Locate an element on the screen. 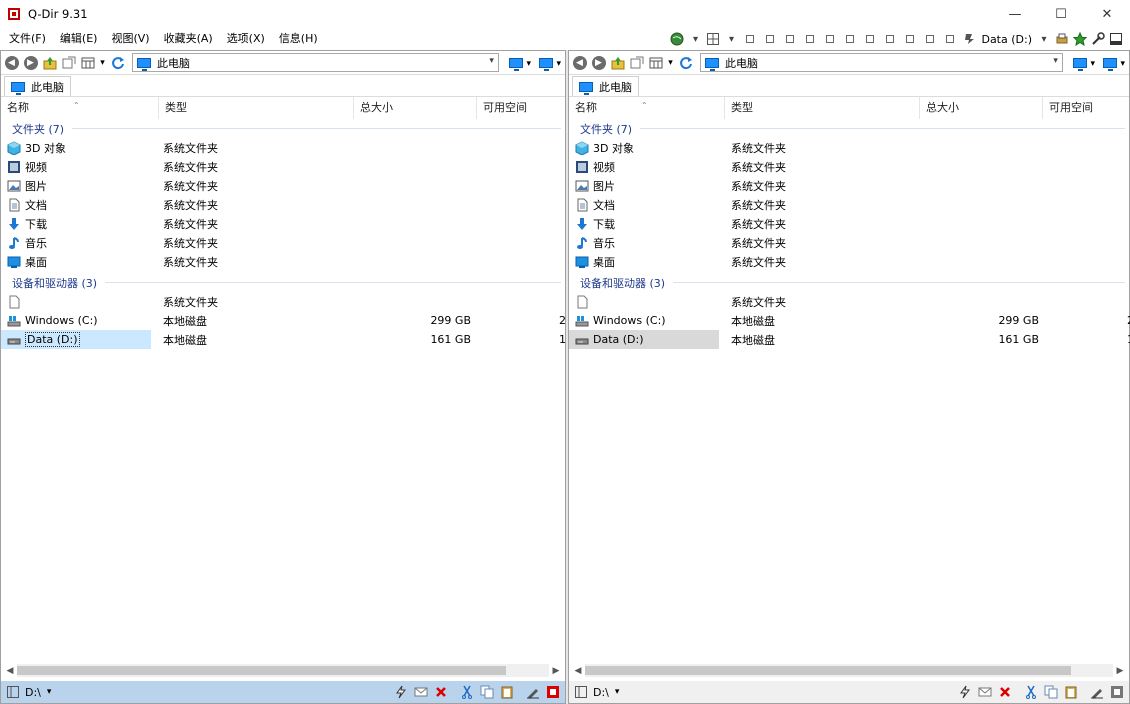 Image resolution: width=1130 pixels, height=704 pixels. layout-10-icon is located at coordinates (930, 39).